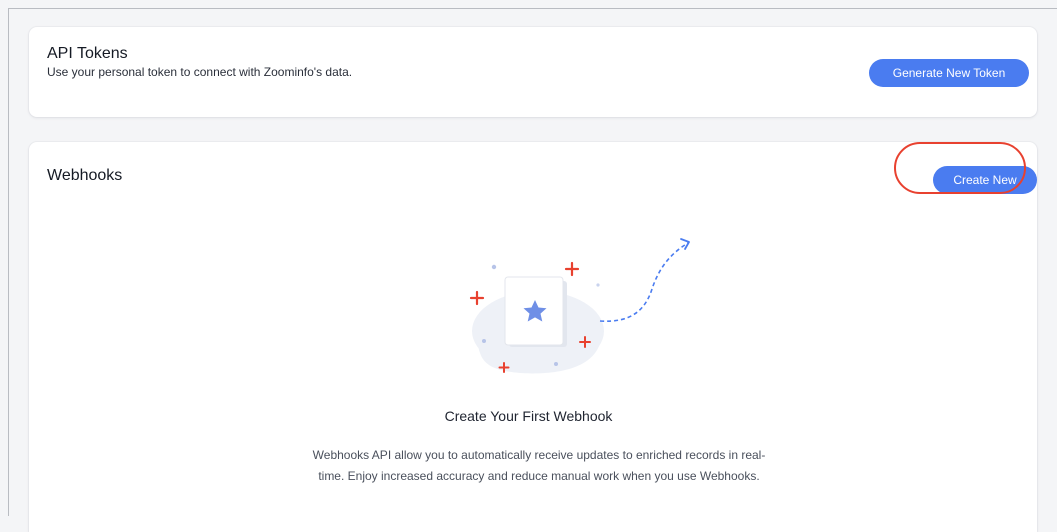 The width and height of the screenshot is (1057, 532). Describe the element at coordinates (985, 180) in the screenshot. I see `create-new-webhook-button: Create New` at that location.